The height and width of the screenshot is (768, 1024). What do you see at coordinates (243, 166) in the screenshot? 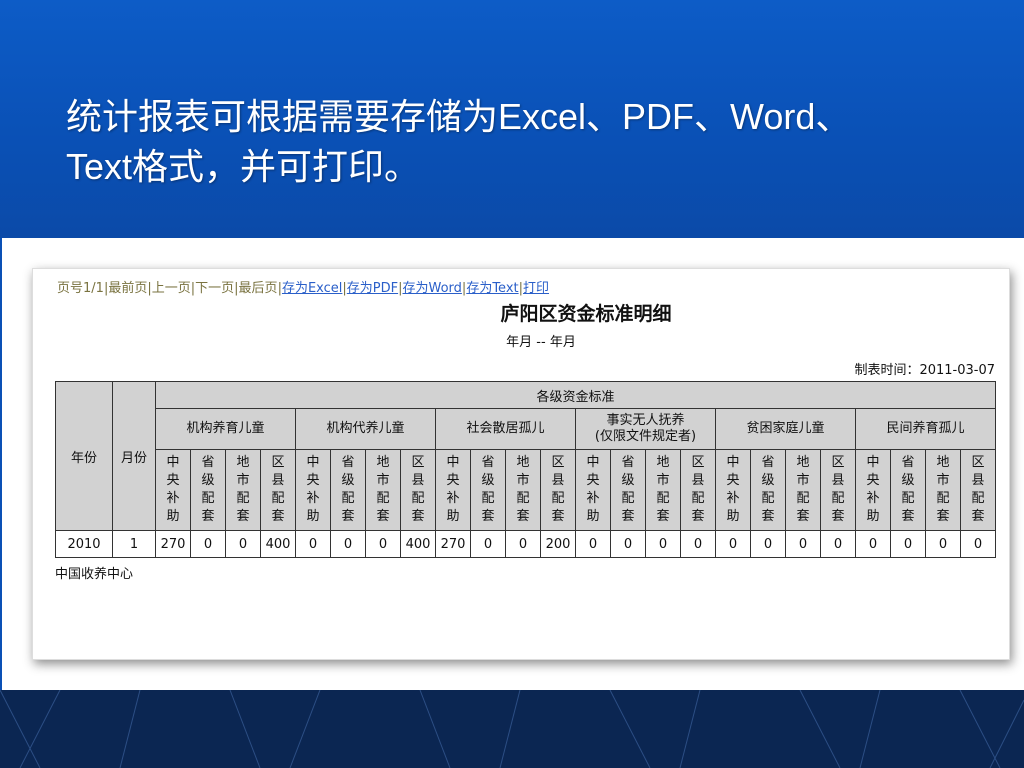
I see `headline-line-2: Text格式，并可打印。` at bounding box center [243, 166].